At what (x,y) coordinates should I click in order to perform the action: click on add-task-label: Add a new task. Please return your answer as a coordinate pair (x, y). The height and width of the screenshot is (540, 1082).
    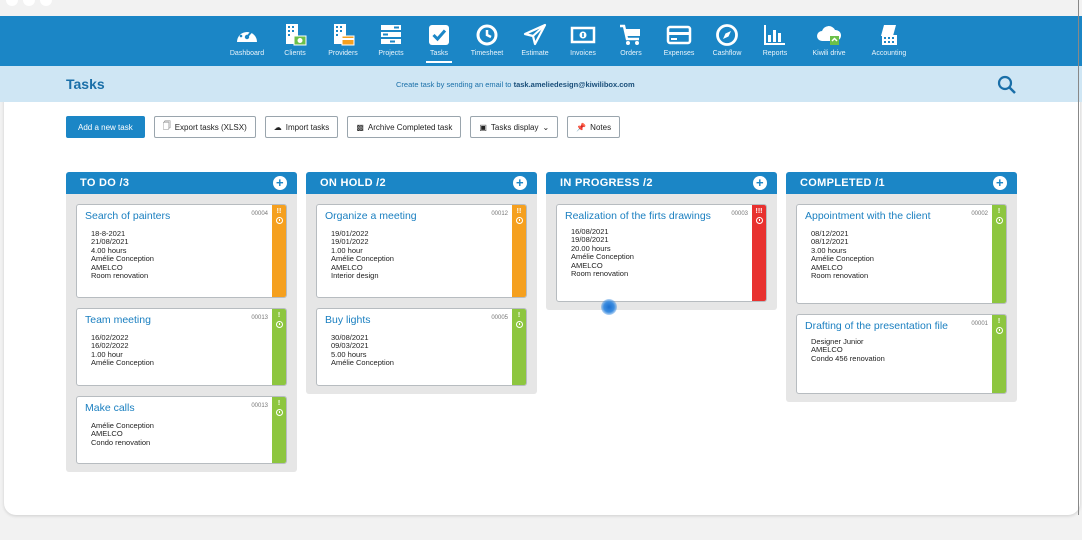
    Looking at the image, I should click on (105, 127).